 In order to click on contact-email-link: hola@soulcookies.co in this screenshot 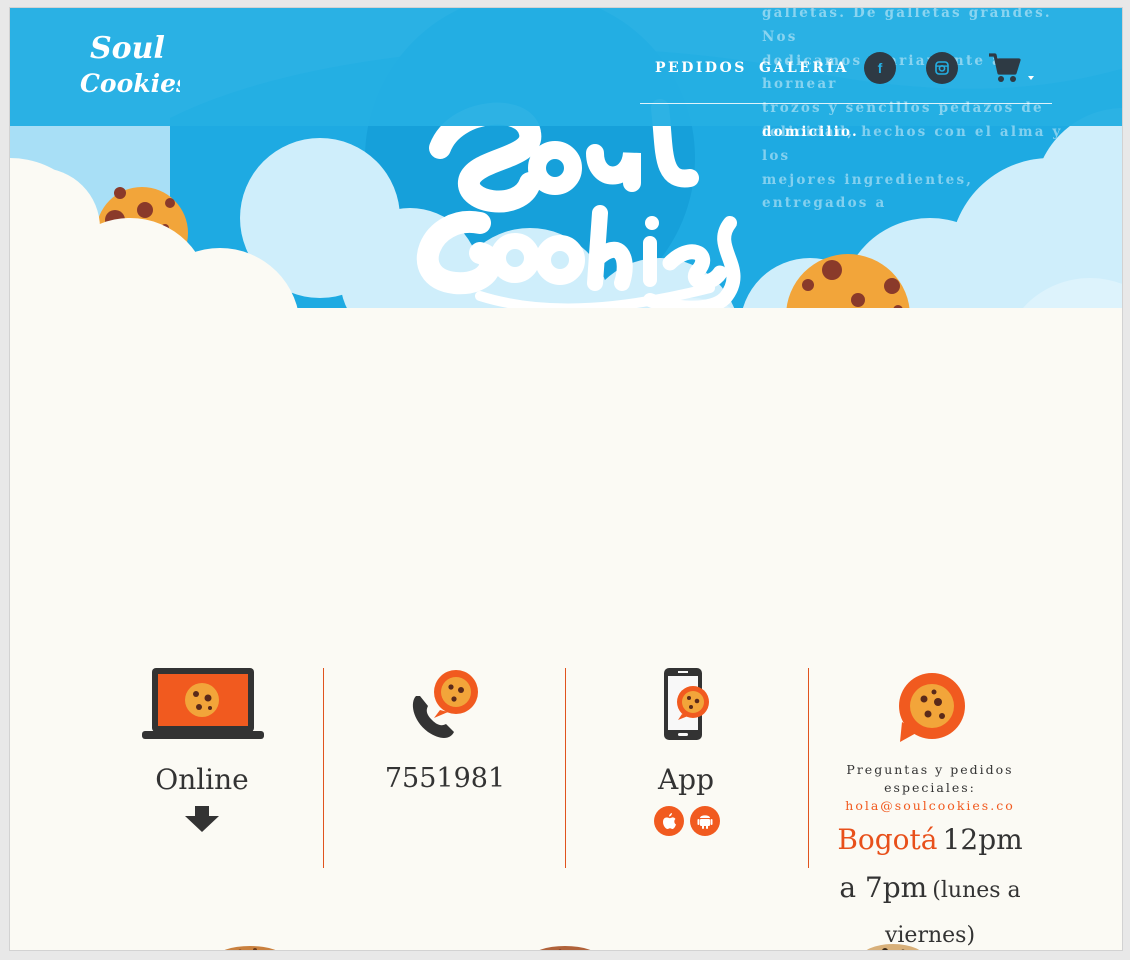, I will do `click(930, 805)`.